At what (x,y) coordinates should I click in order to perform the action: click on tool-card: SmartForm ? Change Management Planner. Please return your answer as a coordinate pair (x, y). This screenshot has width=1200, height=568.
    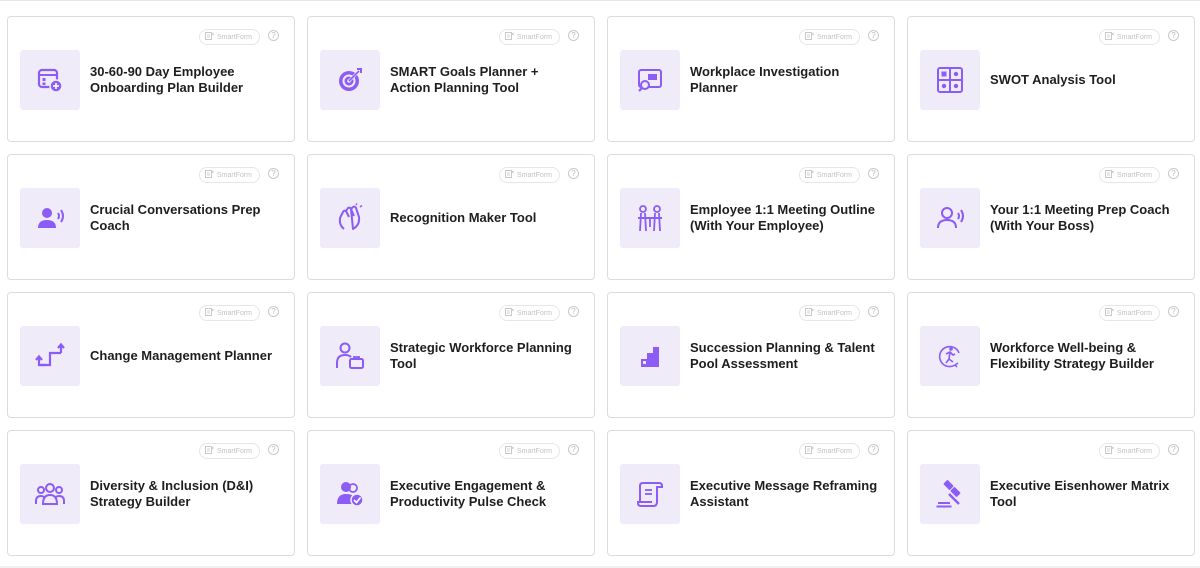
    Looking at the image, I should click on (151, 355).